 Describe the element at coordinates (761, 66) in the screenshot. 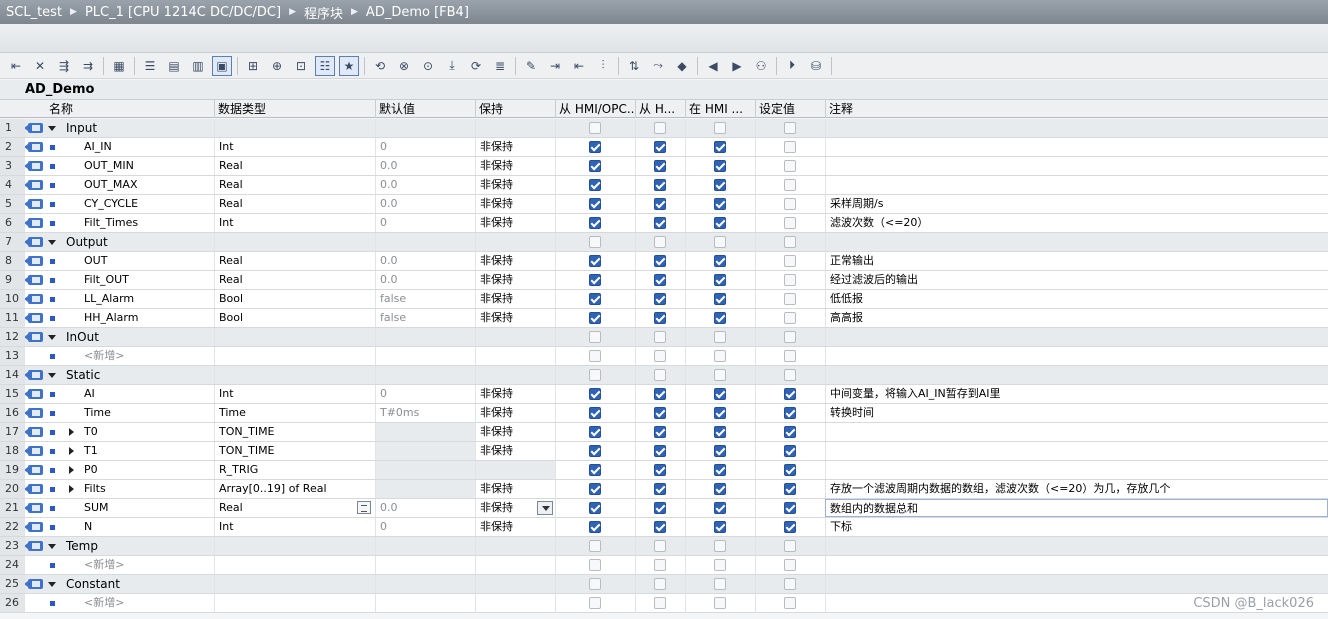

I see `cross-ref-icon: ⚇` at that location.